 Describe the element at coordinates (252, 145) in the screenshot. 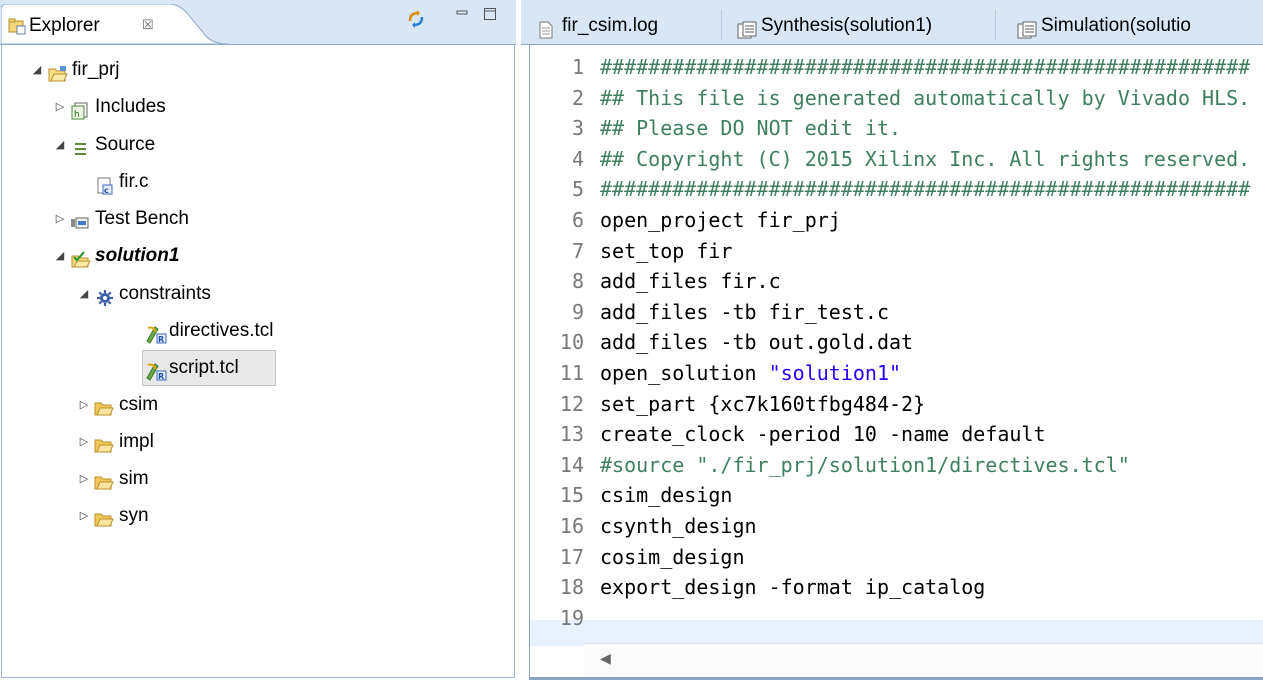

I see `tree-item-source: ◢ Source` at that location.